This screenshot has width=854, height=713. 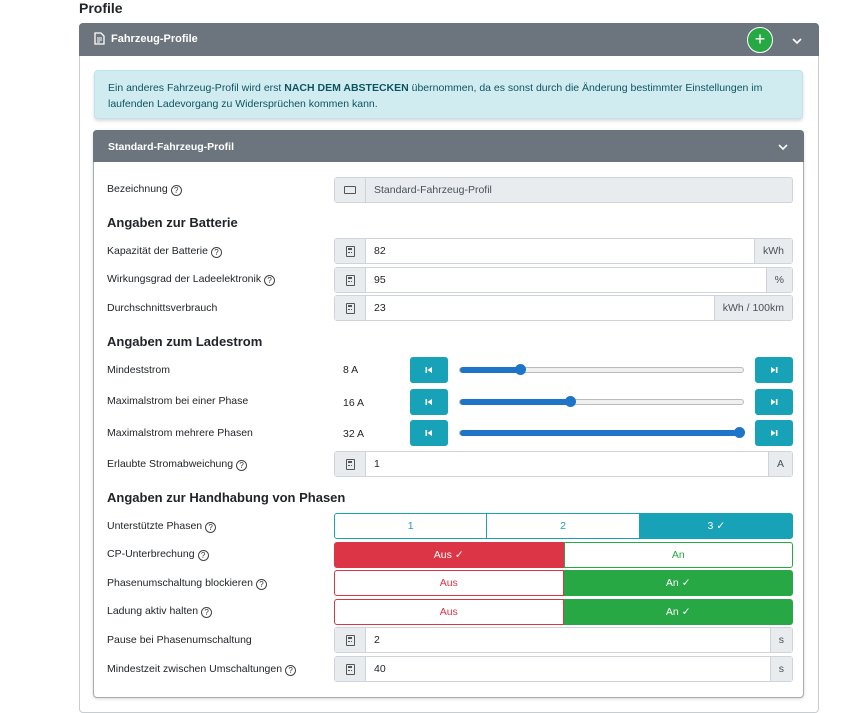 What do you see at coordinates (177, 464) in the screenshot?
I see `deviation-label: Erlaubte Stromabweichung?` at bounding box center [177, 464].